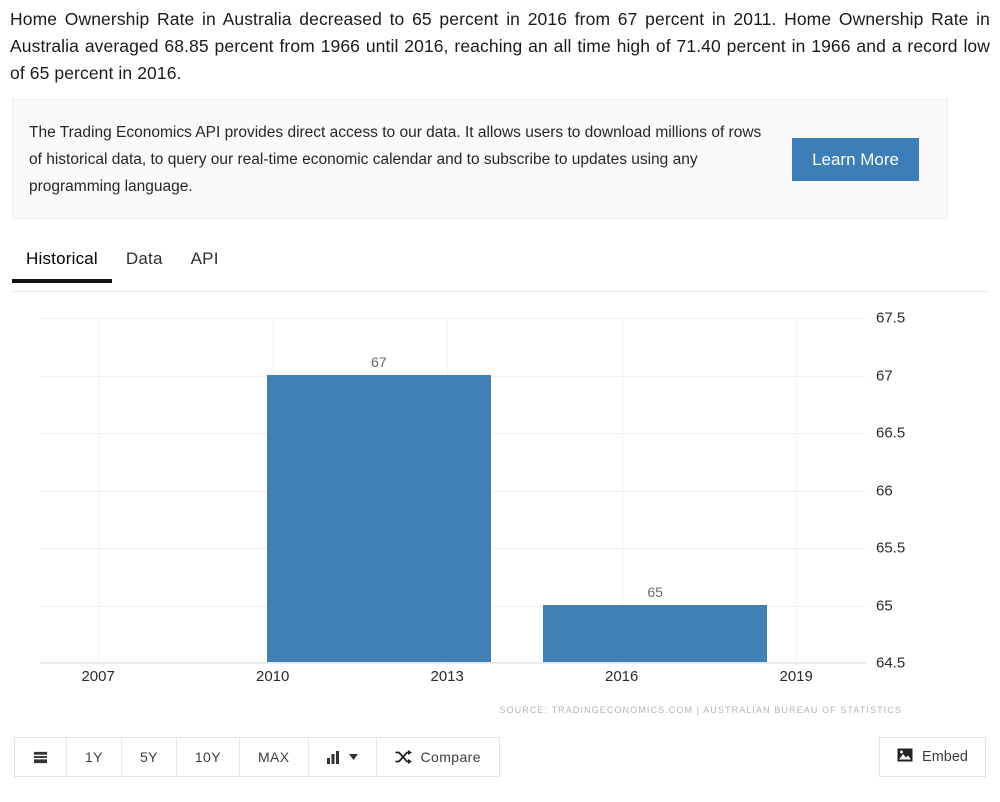 Image resolution: width=1000 pixels, height=802 pixels. Describe the element at coordinates (884, 375) in the screenshot. I see `y-axis-tick-label: 67` at that location.